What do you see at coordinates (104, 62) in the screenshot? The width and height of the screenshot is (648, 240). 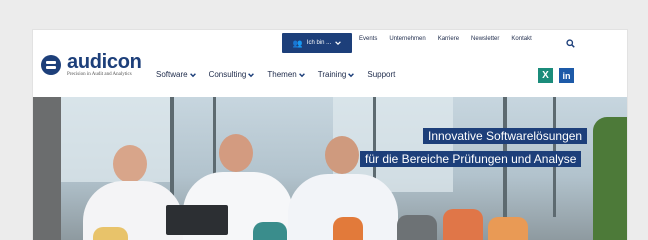 I see `logo-name: audicon` at bounding box center [104, 62].